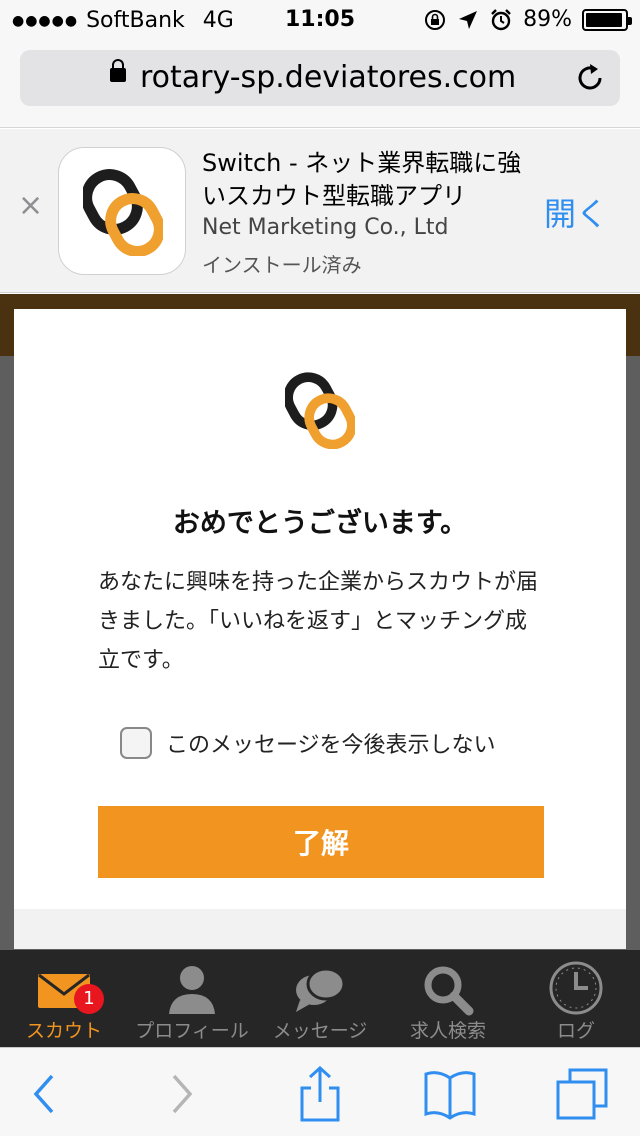 The height and width of the screenshot is (1136, 640). What do you see at coordinates (331, 743) in the screenshot?
I see `dont-show-again-label: このメッセージを今後表示しない` at bounding box center [331, 743].